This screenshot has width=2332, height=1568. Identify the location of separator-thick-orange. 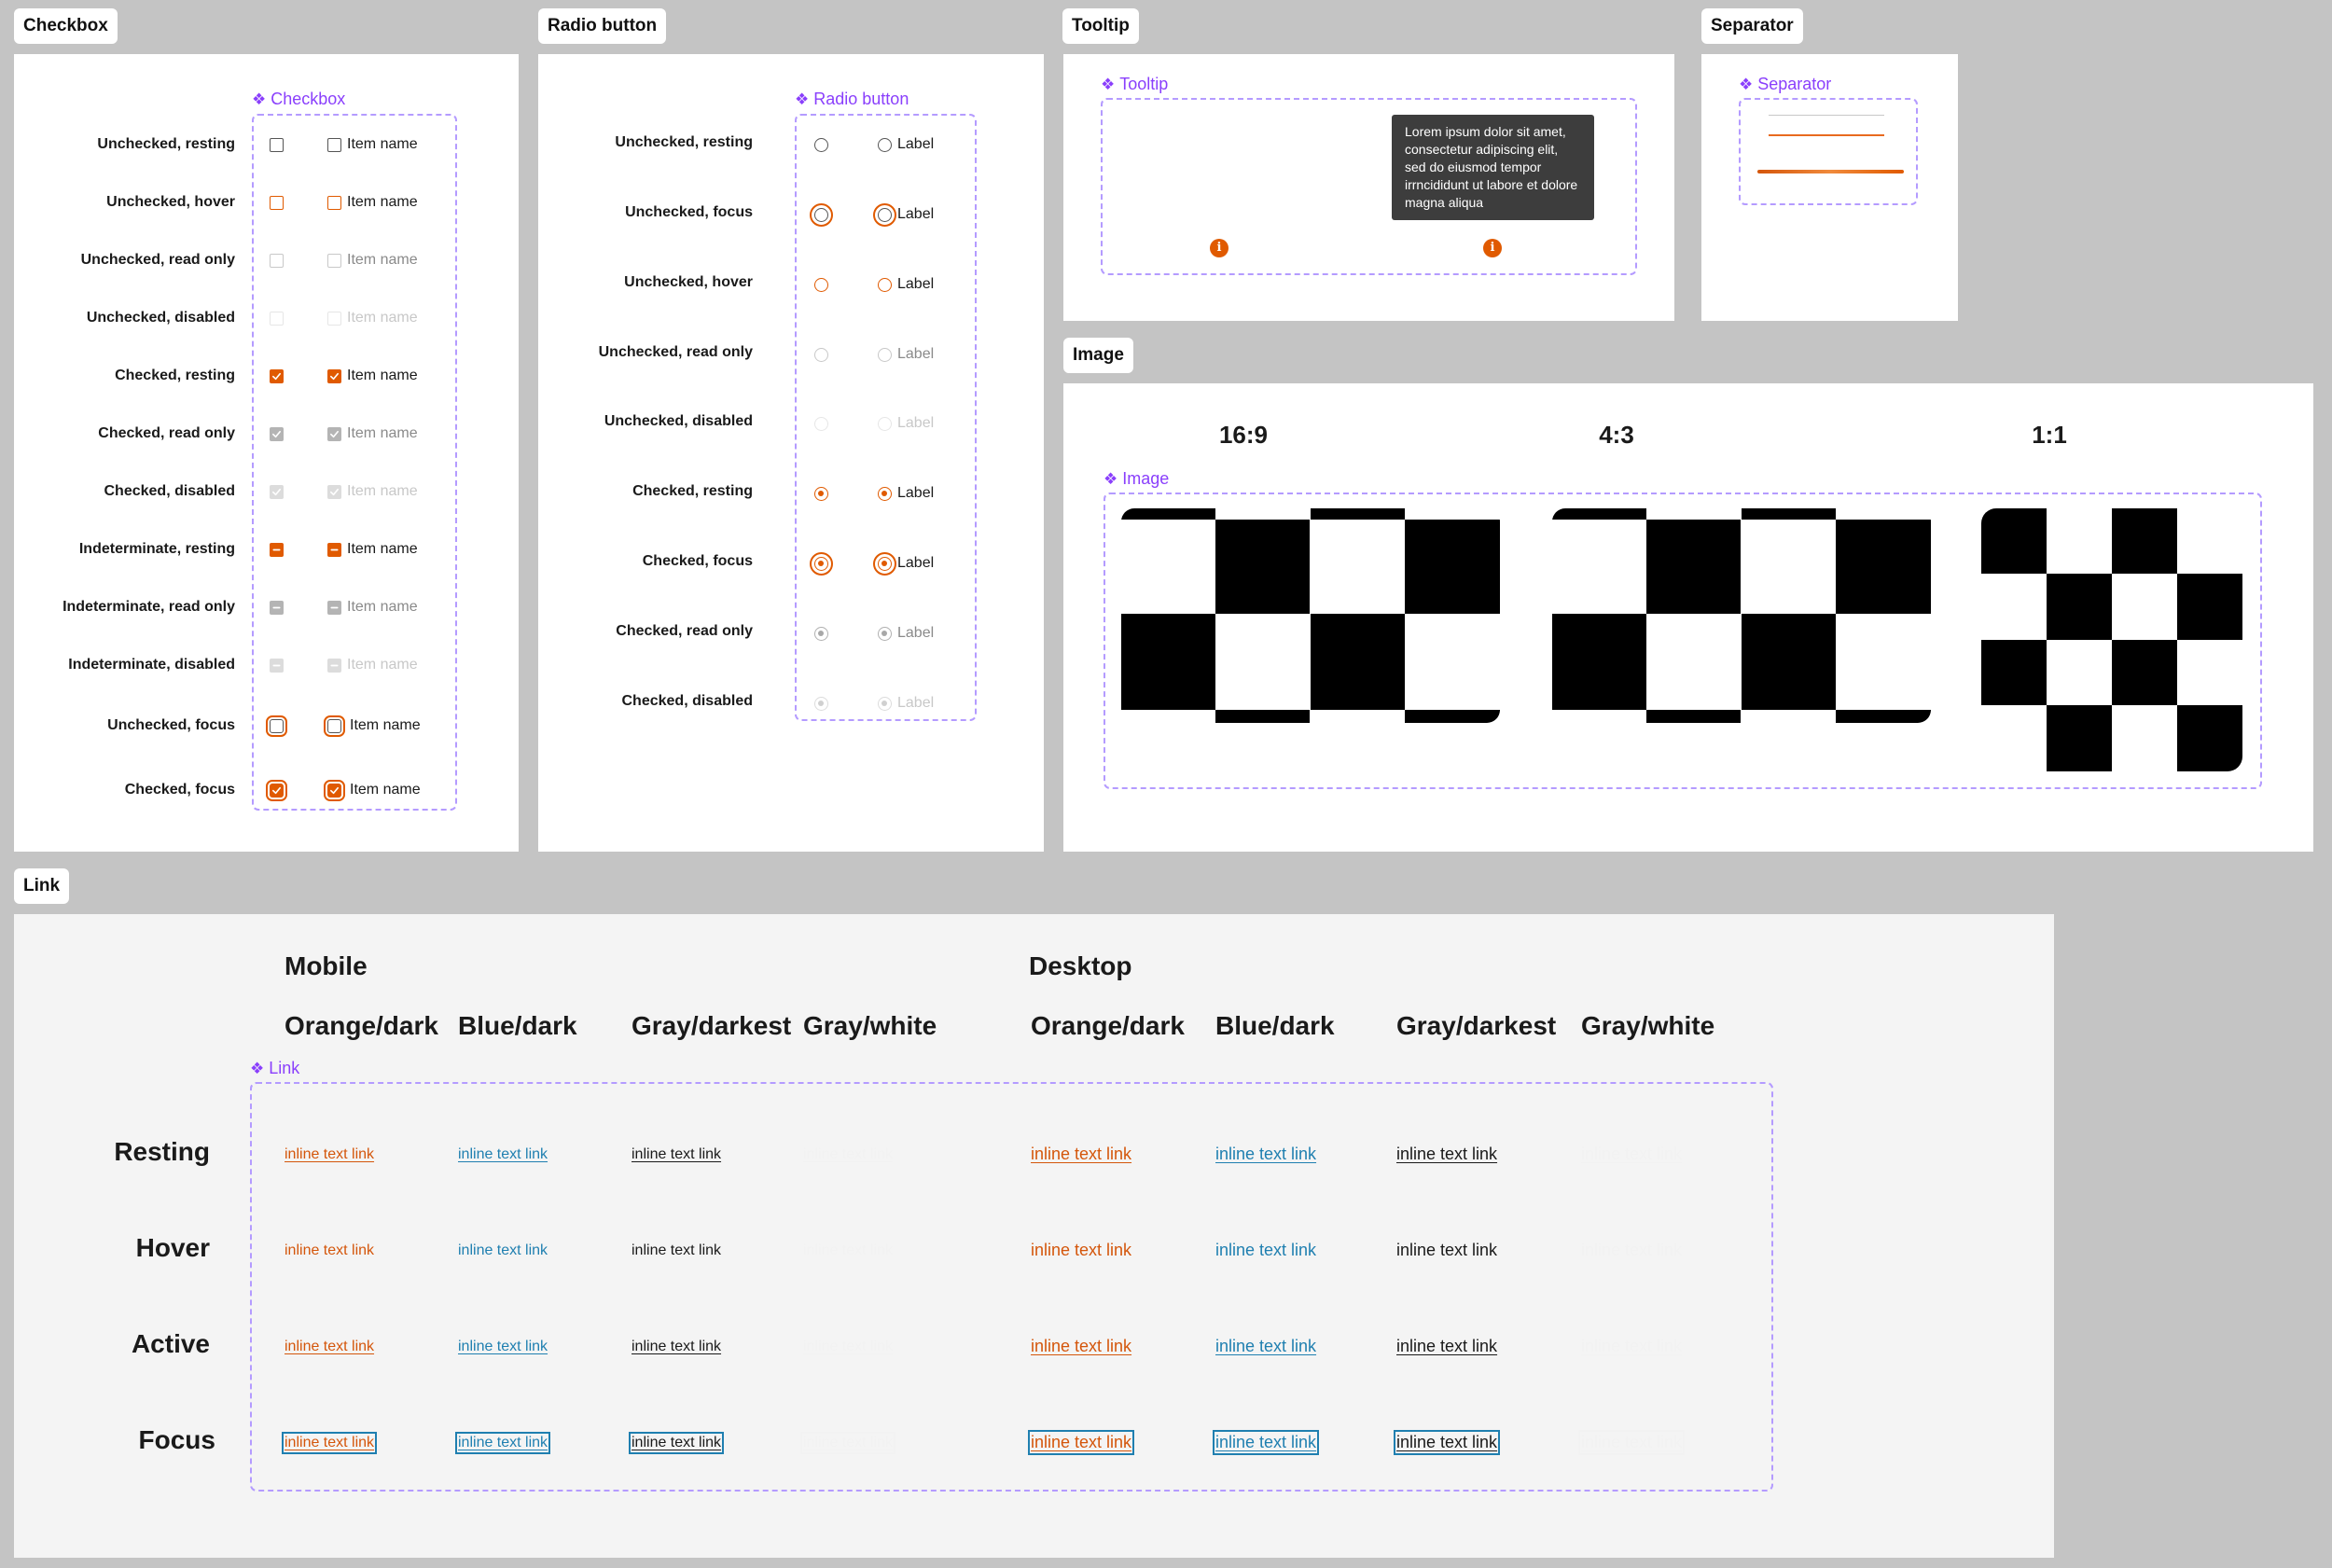
(1830, 171).